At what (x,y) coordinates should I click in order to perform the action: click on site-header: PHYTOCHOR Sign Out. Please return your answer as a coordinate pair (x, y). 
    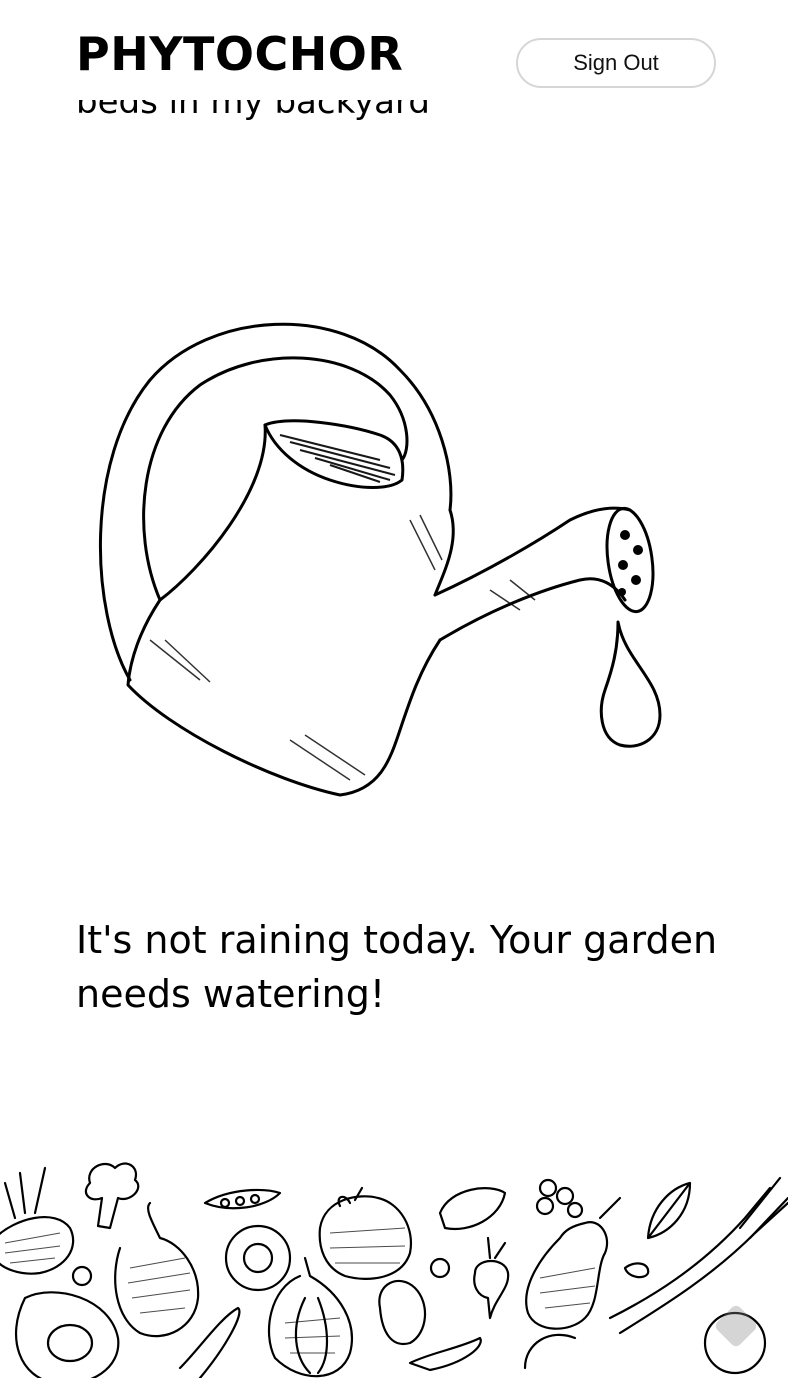
    Looking at the image, I should click on (394, 50).